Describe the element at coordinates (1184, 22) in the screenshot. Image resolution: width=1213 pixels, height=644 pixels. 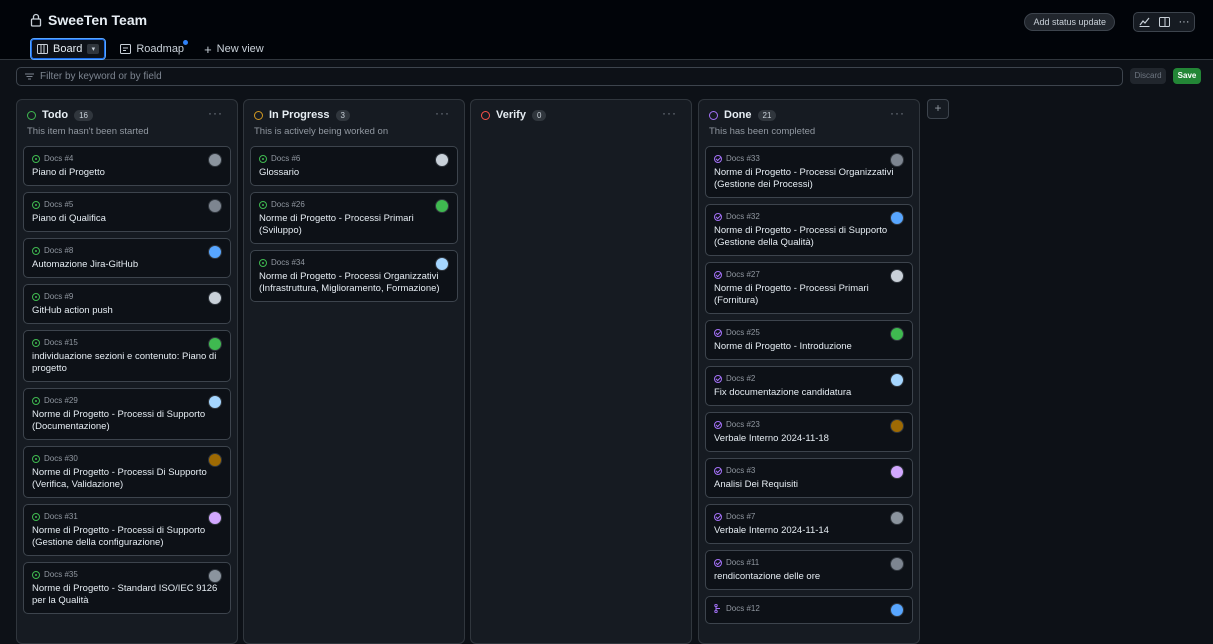
I see `kebab-menu-icon: ···` at that location.